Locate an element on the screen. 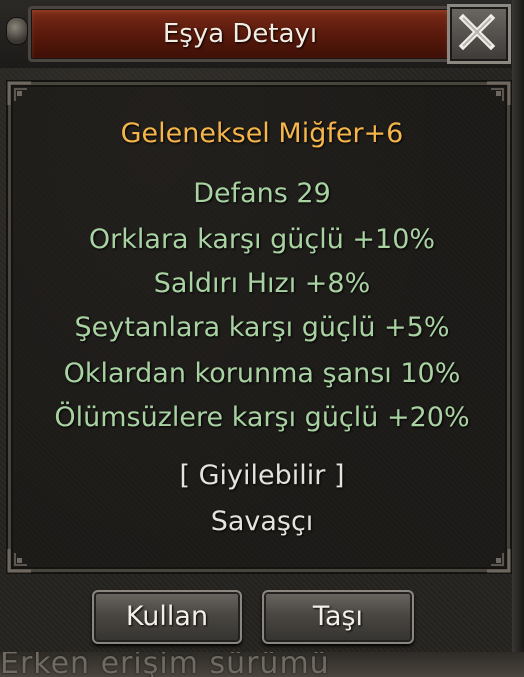 This screenshot has height=677, width=524. wearable-label: [ Giyilebilir ] is located at coordinates (262, 475).